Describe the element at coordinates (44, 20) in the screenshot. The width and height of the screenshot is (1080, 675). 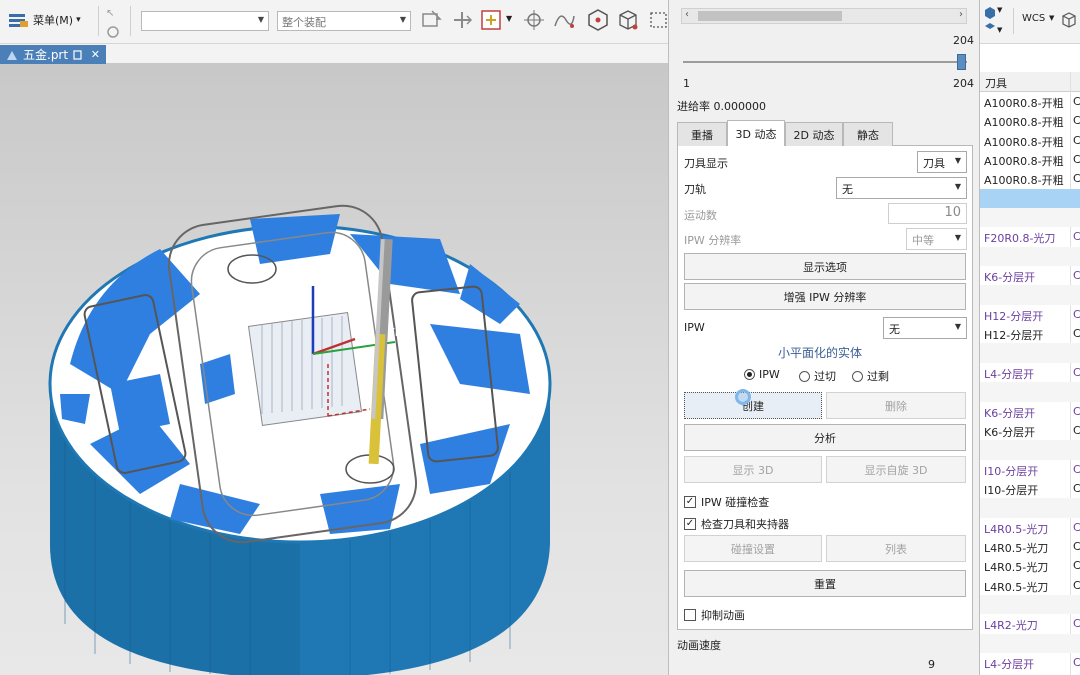
I see `menu-button: 菜单(M) ▾` at that location.